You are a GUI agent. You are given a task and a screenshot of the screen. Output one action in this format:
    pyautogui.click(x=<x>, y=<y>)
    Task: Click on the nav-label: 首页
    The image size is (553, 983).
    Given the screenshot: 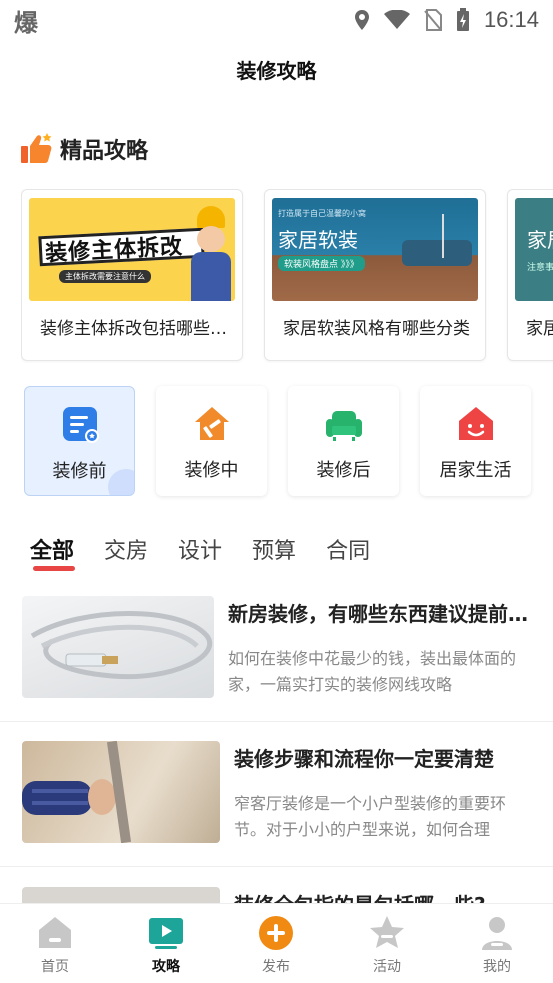 What is the action you would take?
    pyautogui.click(x=55, y=967)
    